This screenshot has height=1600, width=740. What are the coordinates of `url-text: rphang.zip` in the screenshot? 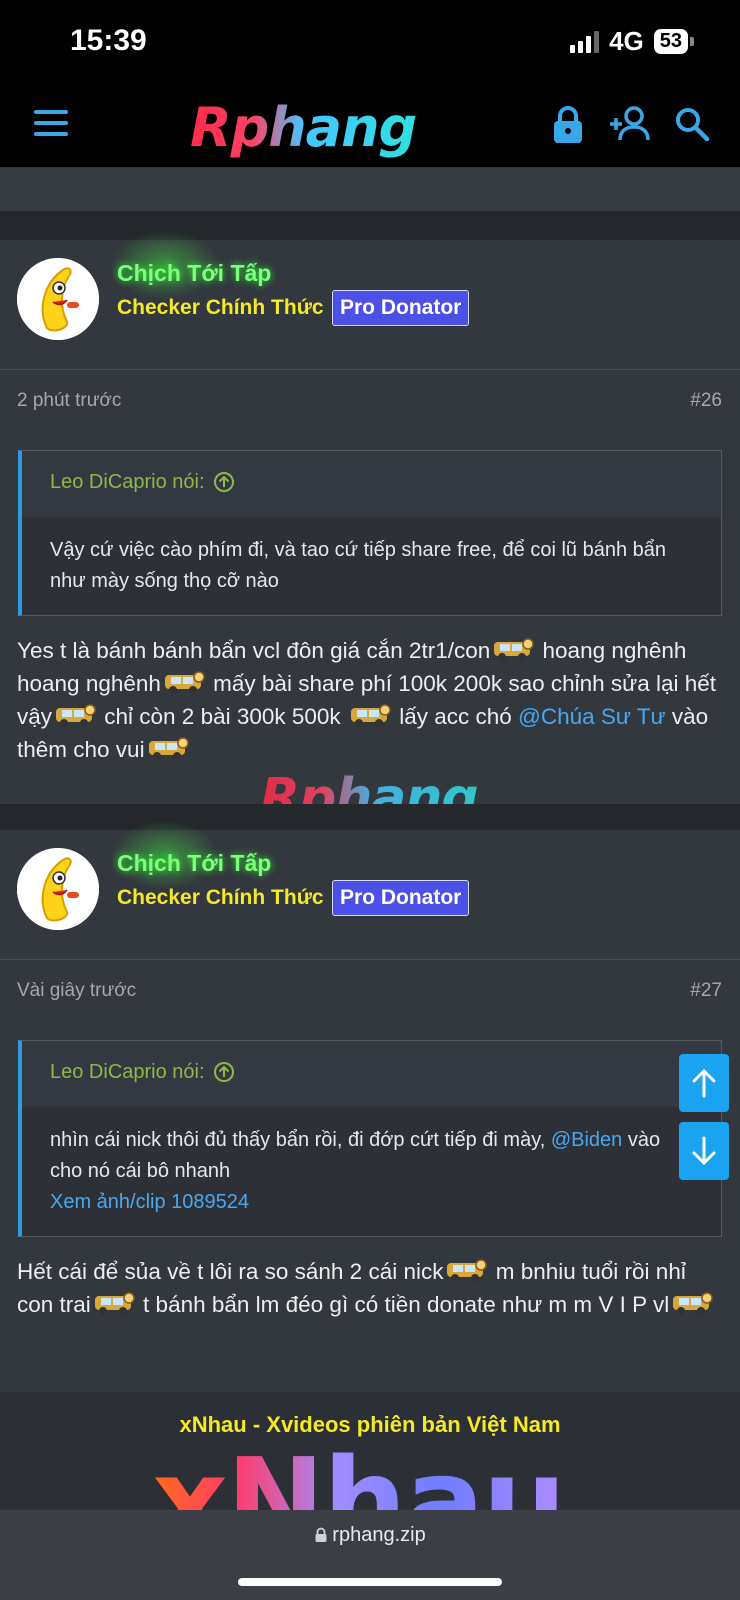 It's located at (379, 1535).